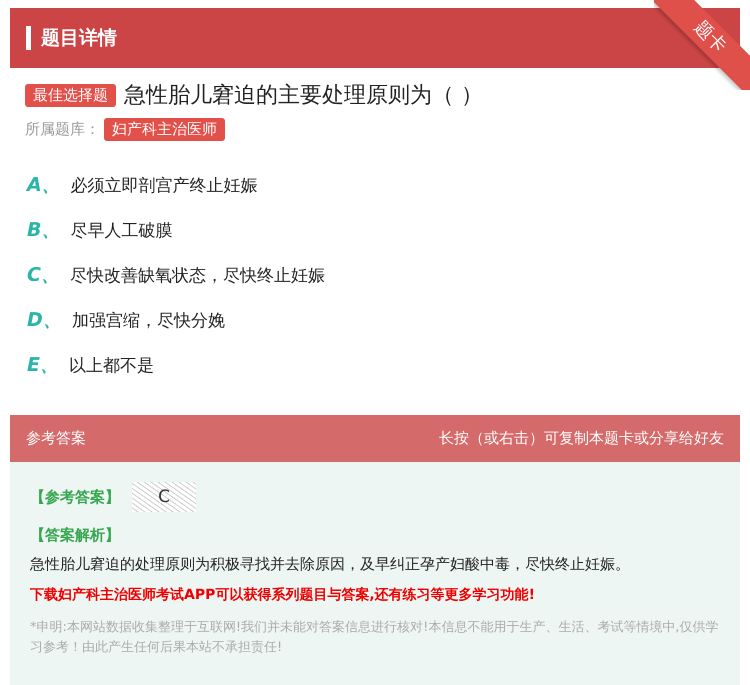 This screenshot has width=750, height=685. I want to click on option-text: 加强宫缩，尽快分娩, so click(148, 321).